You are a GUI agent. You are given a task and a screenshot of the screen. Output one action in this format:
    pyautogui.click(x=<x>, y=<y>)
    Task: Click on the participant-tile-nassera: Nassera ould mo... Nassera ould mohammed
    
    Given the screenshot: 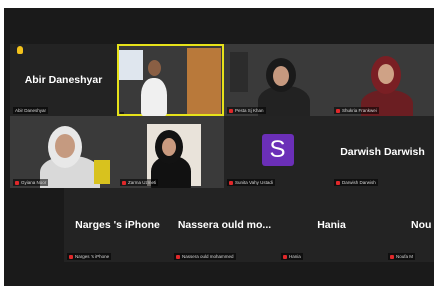 What is the action you would take?
    pyautogui.click(x=224, y=225)
    